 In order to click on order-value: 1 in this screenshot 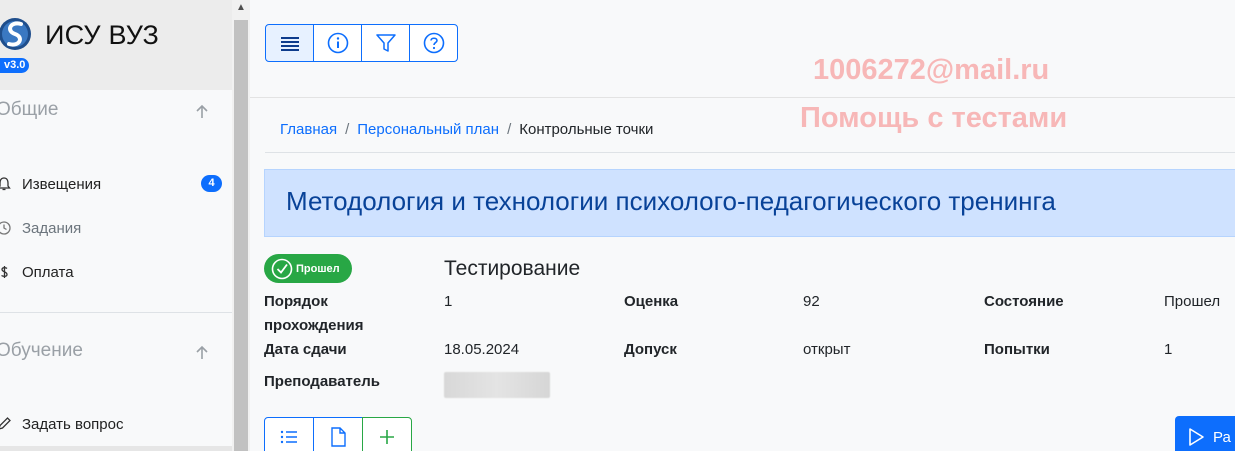, I will do `click(448, 301)`.